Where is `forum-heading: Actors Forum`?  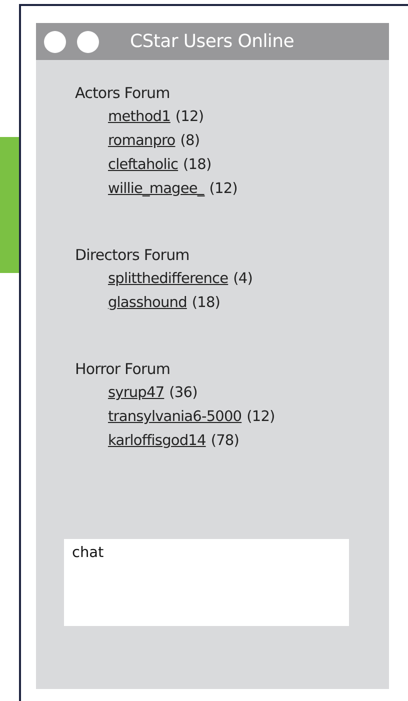
forum-heading: Actors Forum is located at coordinates (123, 93).